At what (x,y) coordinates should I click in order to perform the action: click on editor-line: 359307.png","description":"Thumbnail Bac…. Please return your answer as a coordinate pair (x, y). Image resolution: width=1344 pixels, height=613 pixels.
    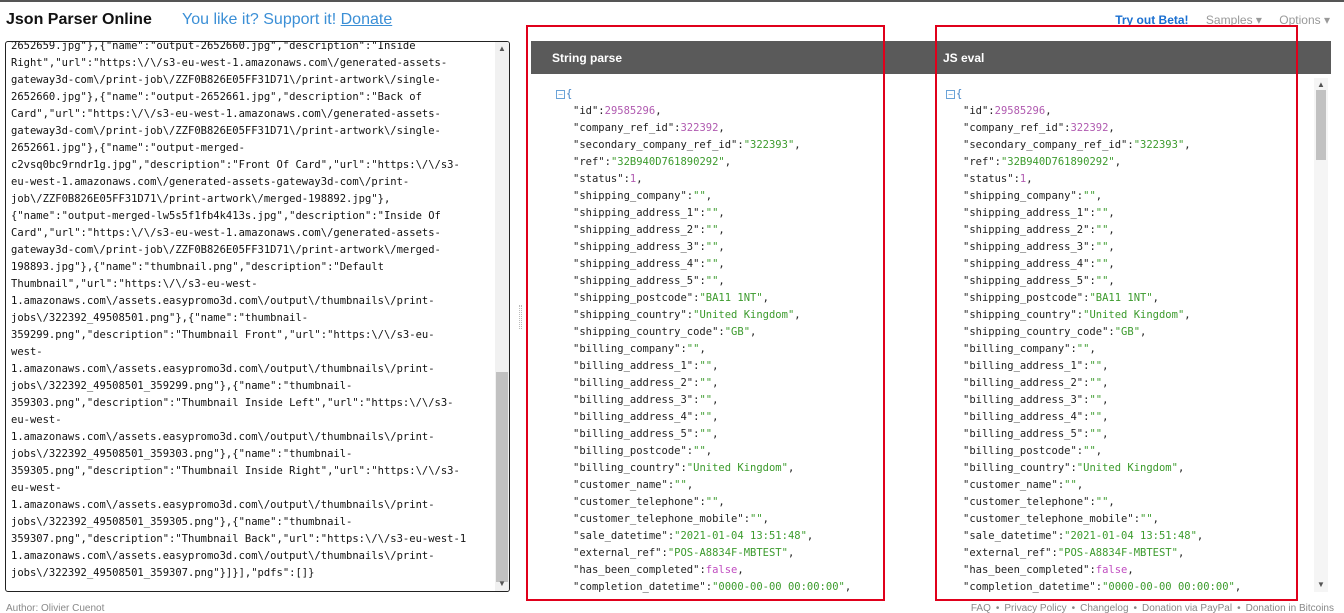
    Looking at the image, I should click on (239, 539).